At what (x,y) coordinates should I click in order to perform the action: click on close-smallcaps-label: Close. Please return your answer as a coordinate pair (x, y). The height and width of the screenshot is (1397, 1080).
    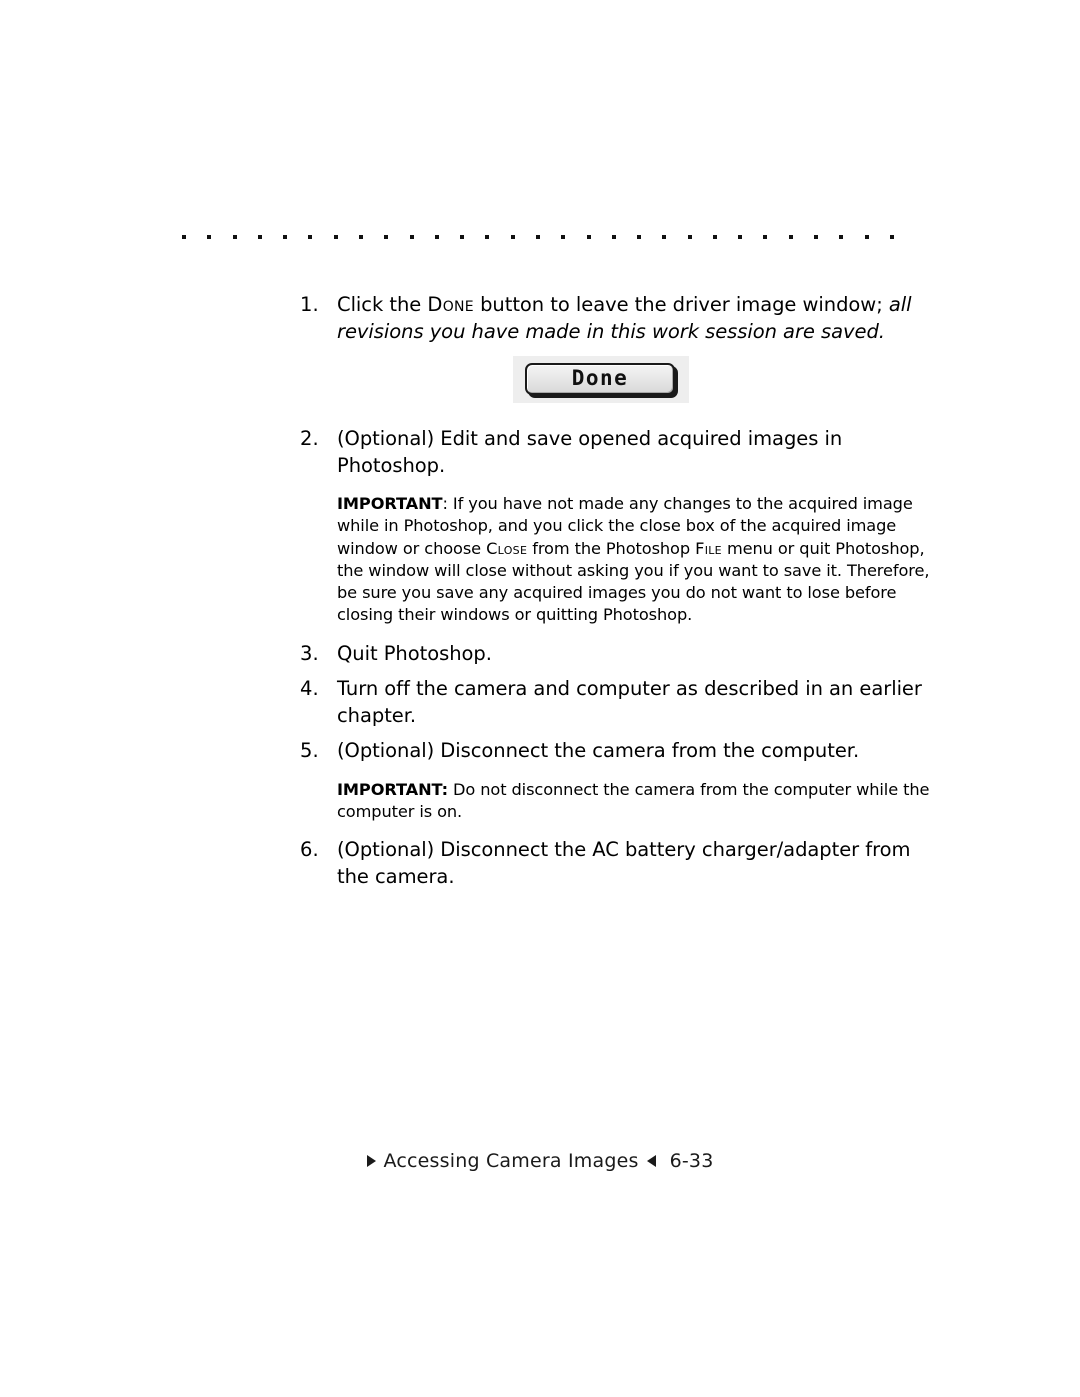
    Looking at the image, I should click on (507, 548).